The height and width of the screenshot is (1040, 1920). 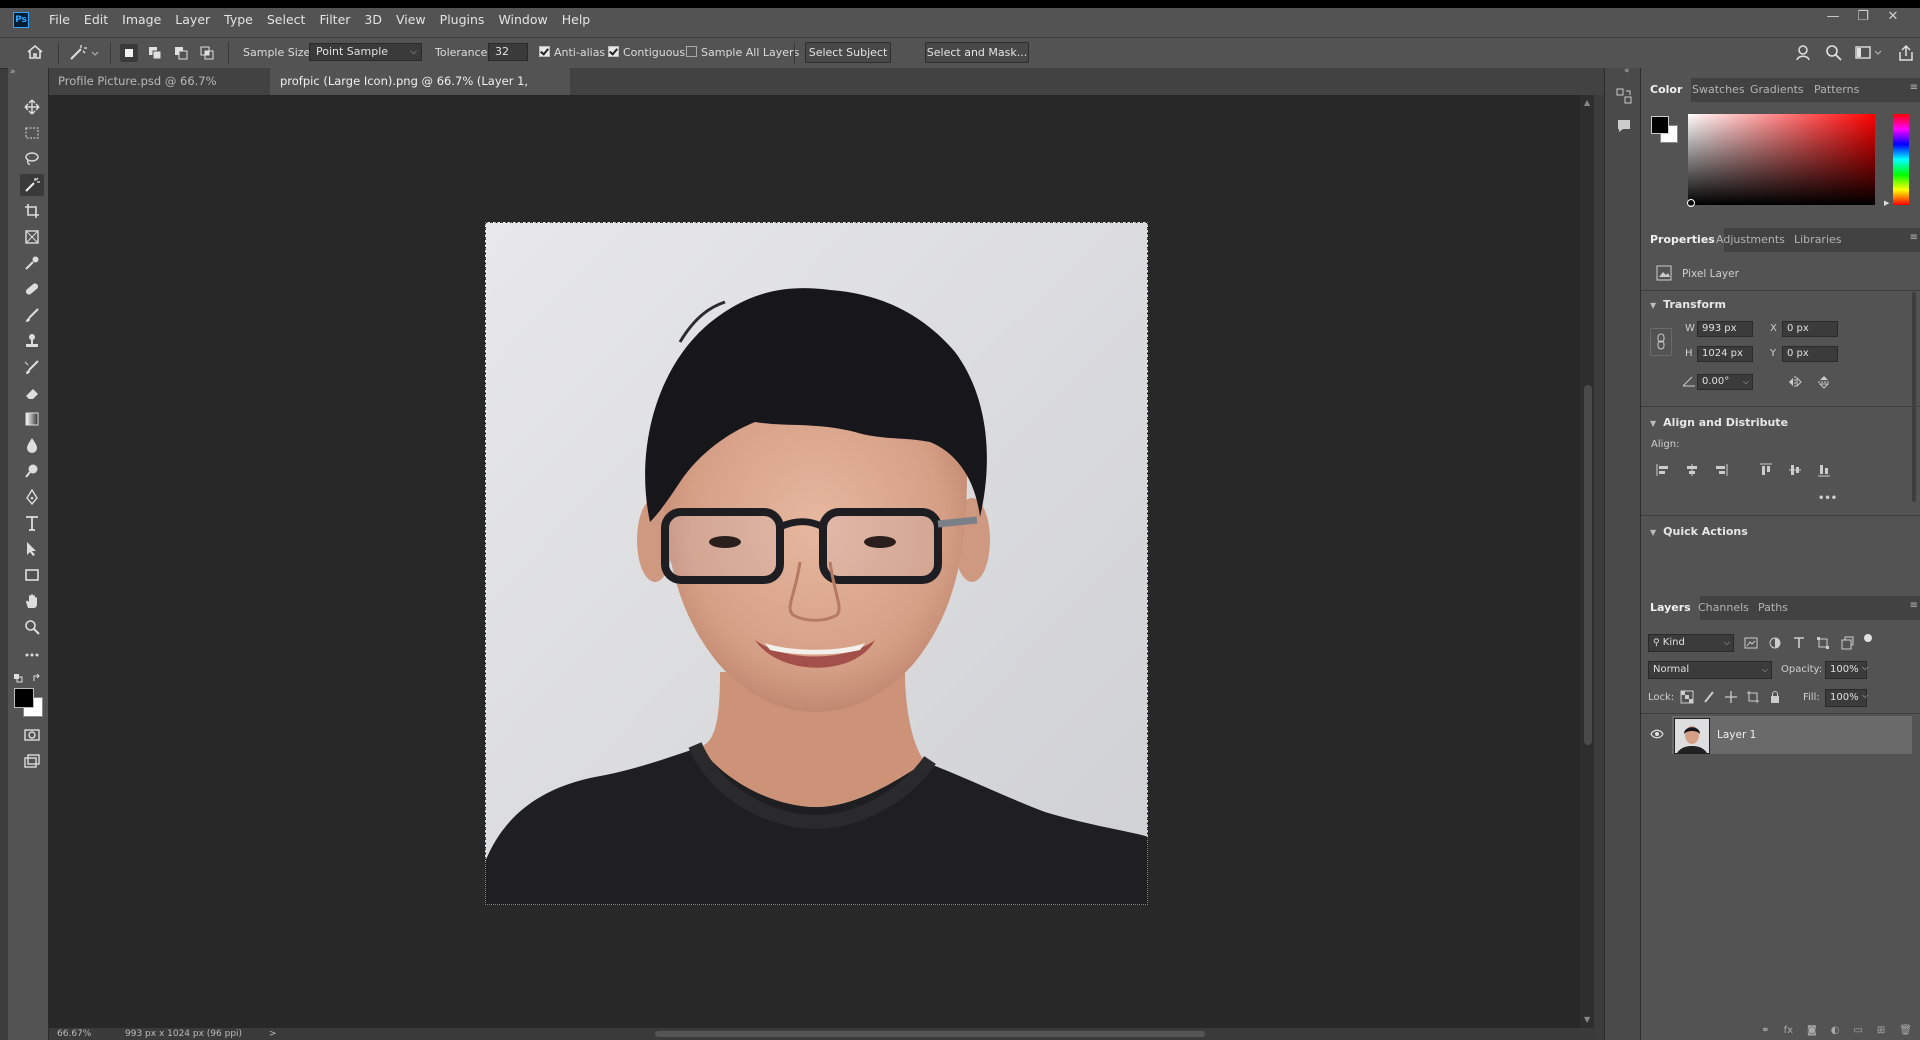 I want to click on layer-name: Layer 1, so click(x=1736, y=735).